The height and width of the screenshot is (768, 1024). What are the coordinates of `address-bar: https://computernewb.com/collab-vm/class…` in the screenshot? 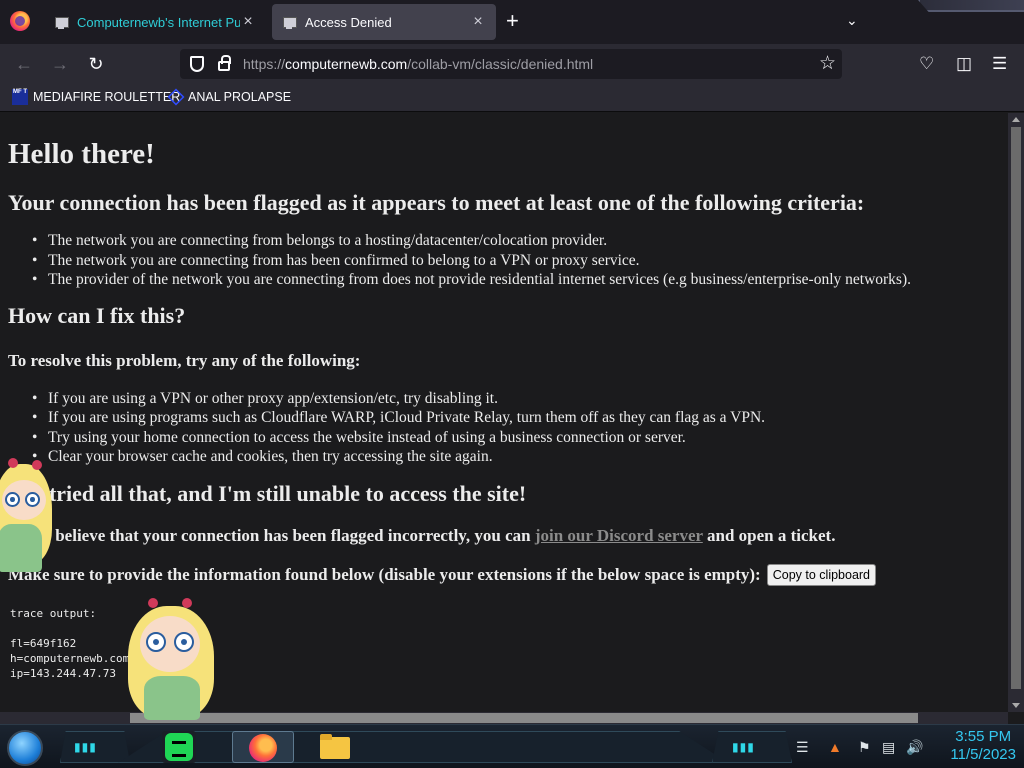 It's located at (511, 64).